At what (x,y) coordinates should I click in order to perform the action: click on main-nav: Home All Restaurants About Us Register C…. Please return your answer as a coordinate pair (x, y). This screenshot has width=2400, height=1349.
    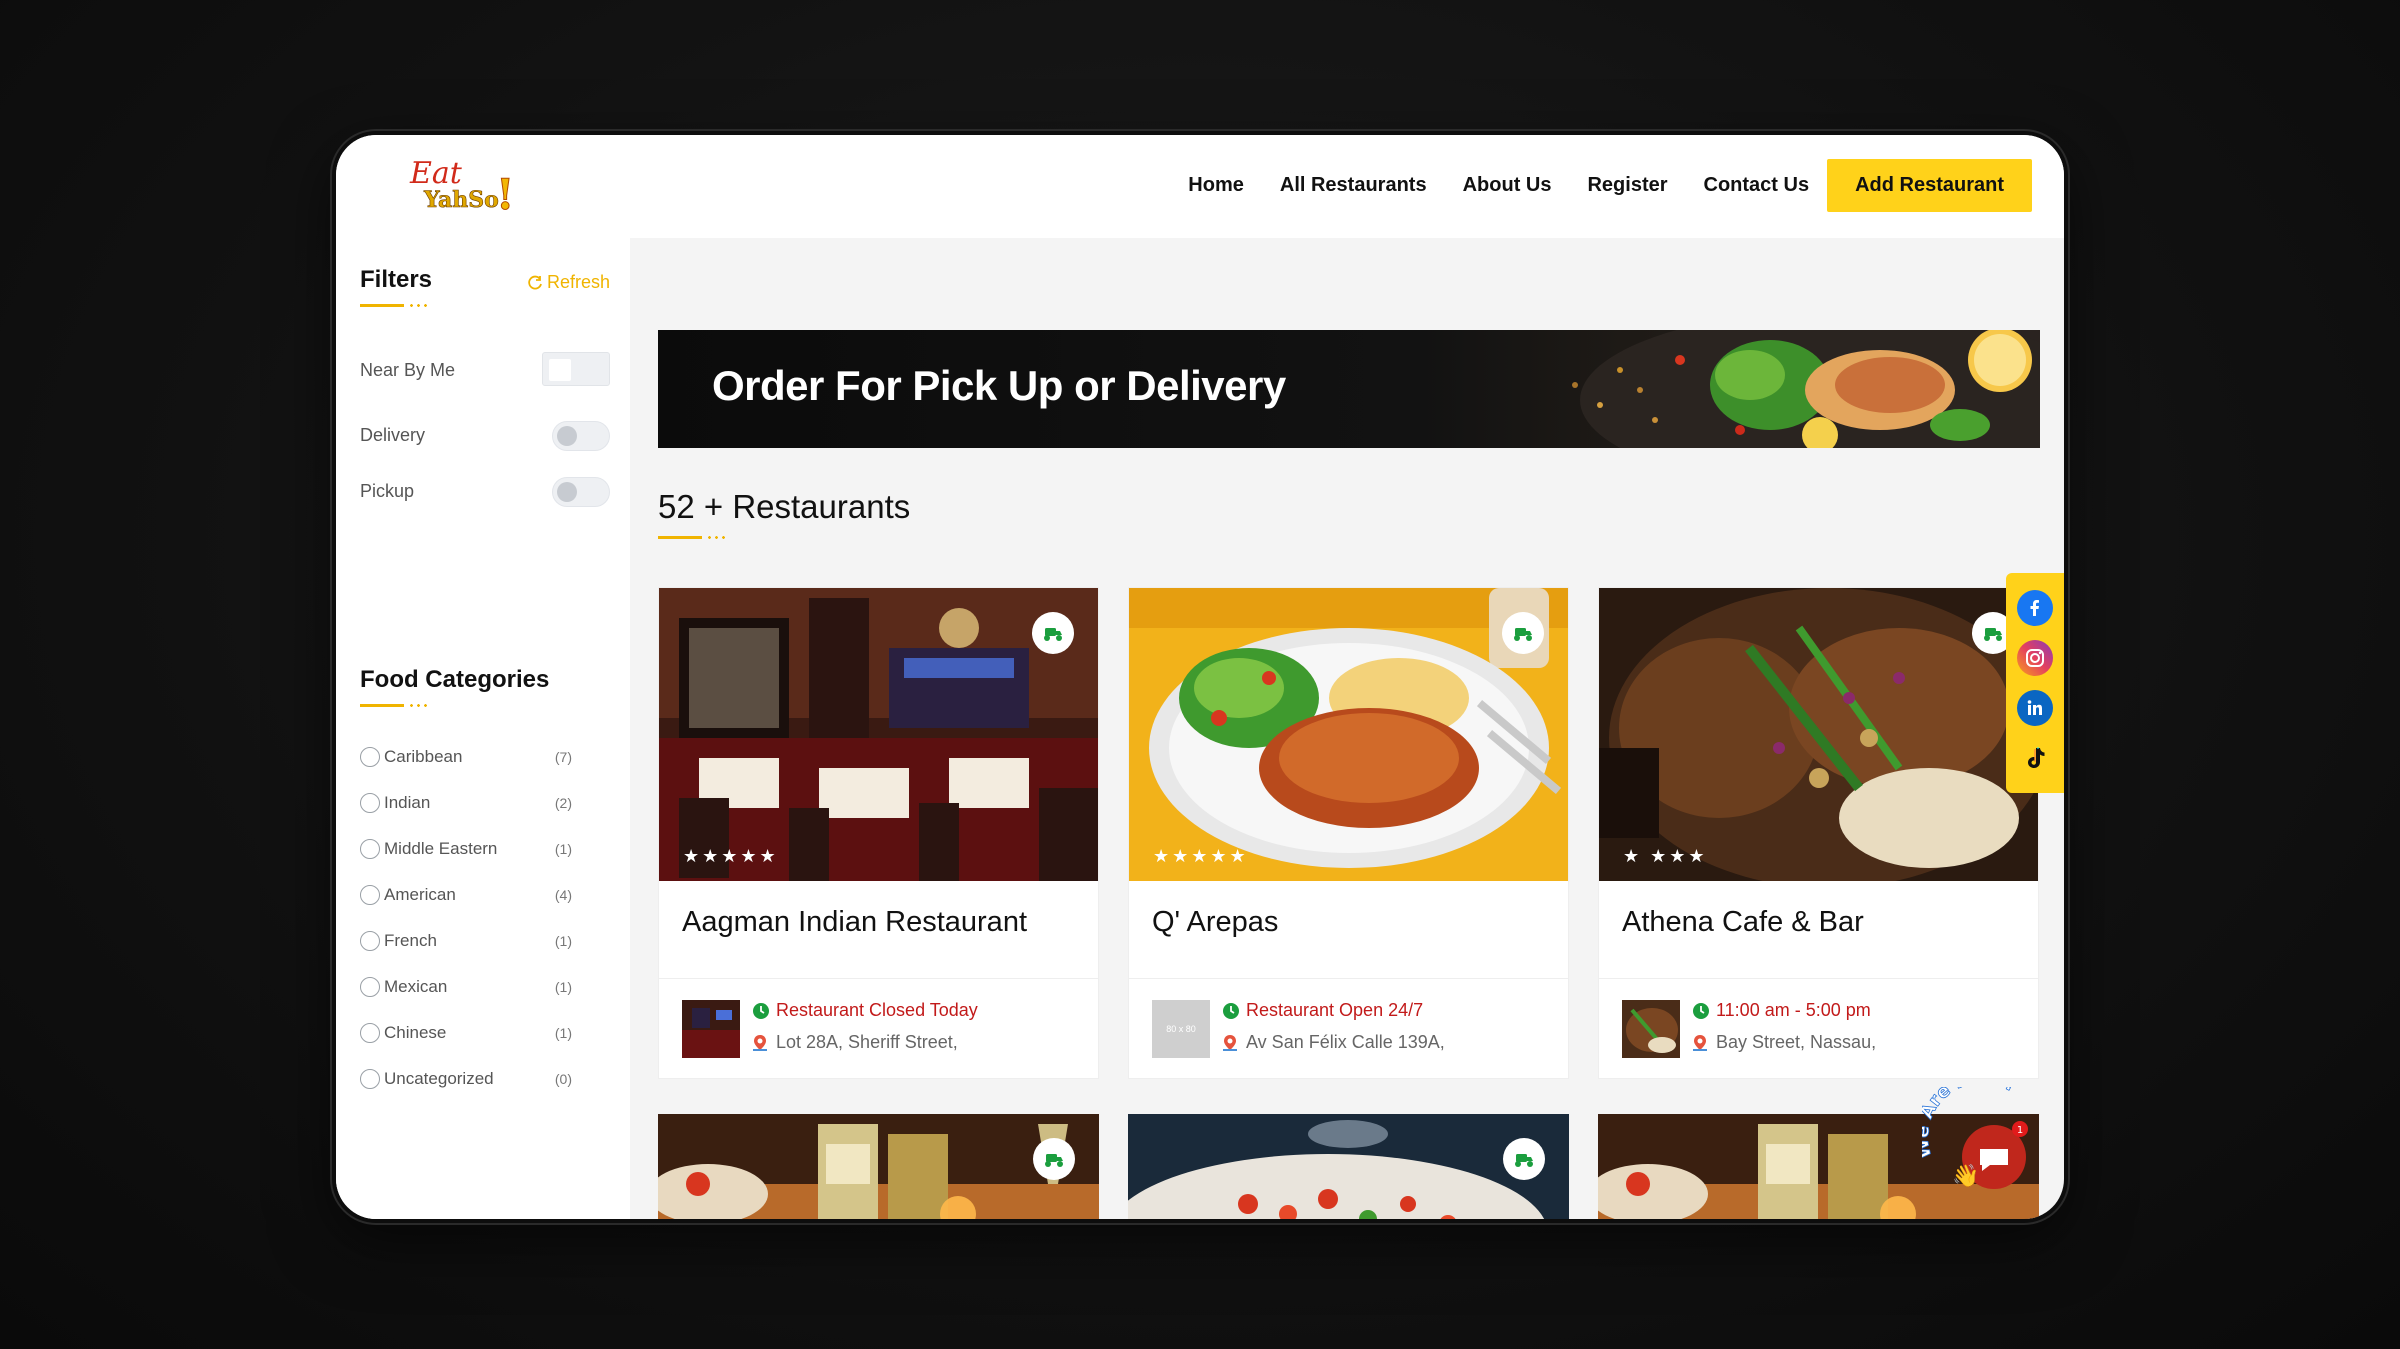
    Looking at the image, I should click on (1592, 185).